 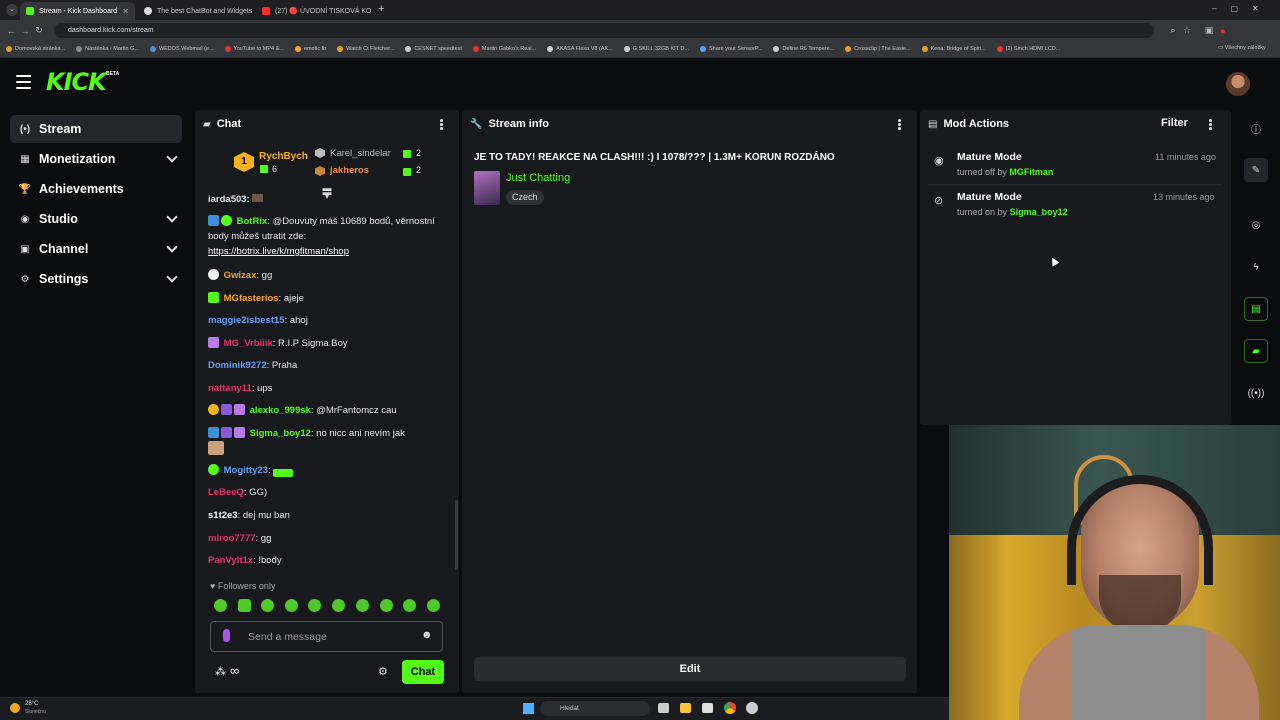 What do you see at coordinates (381, 9) in the screenshot?
I see `new-tab-icon: +` at bounding box center [381, 9].